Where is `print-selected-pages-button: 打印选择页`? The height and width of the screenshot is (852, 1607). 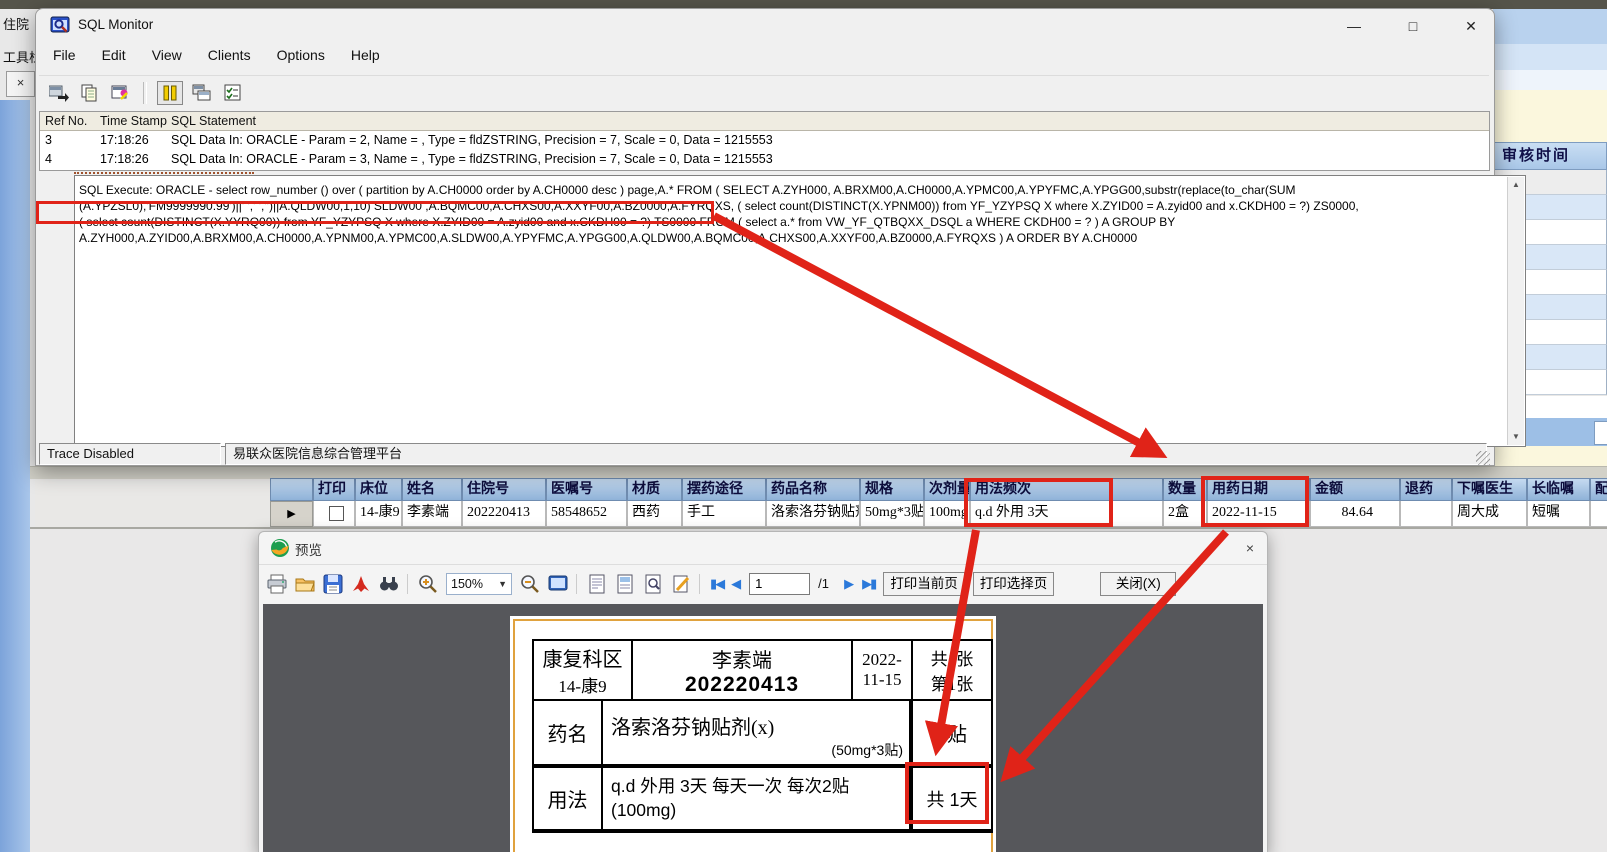 print-selected-pages-button: 打印选择页 is located at coordinates (1013, 583).